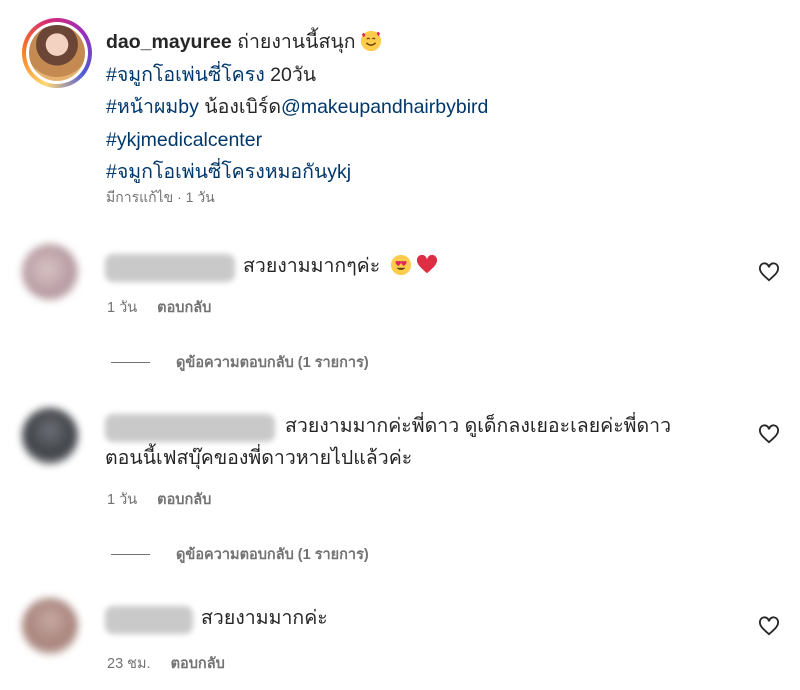 The image size is (800, 690). What do you see at coordinates (436, 140) in the screenshot?
I see `caption-line-4: #ykjmedicalcenter` at bounding box center [436, 140].